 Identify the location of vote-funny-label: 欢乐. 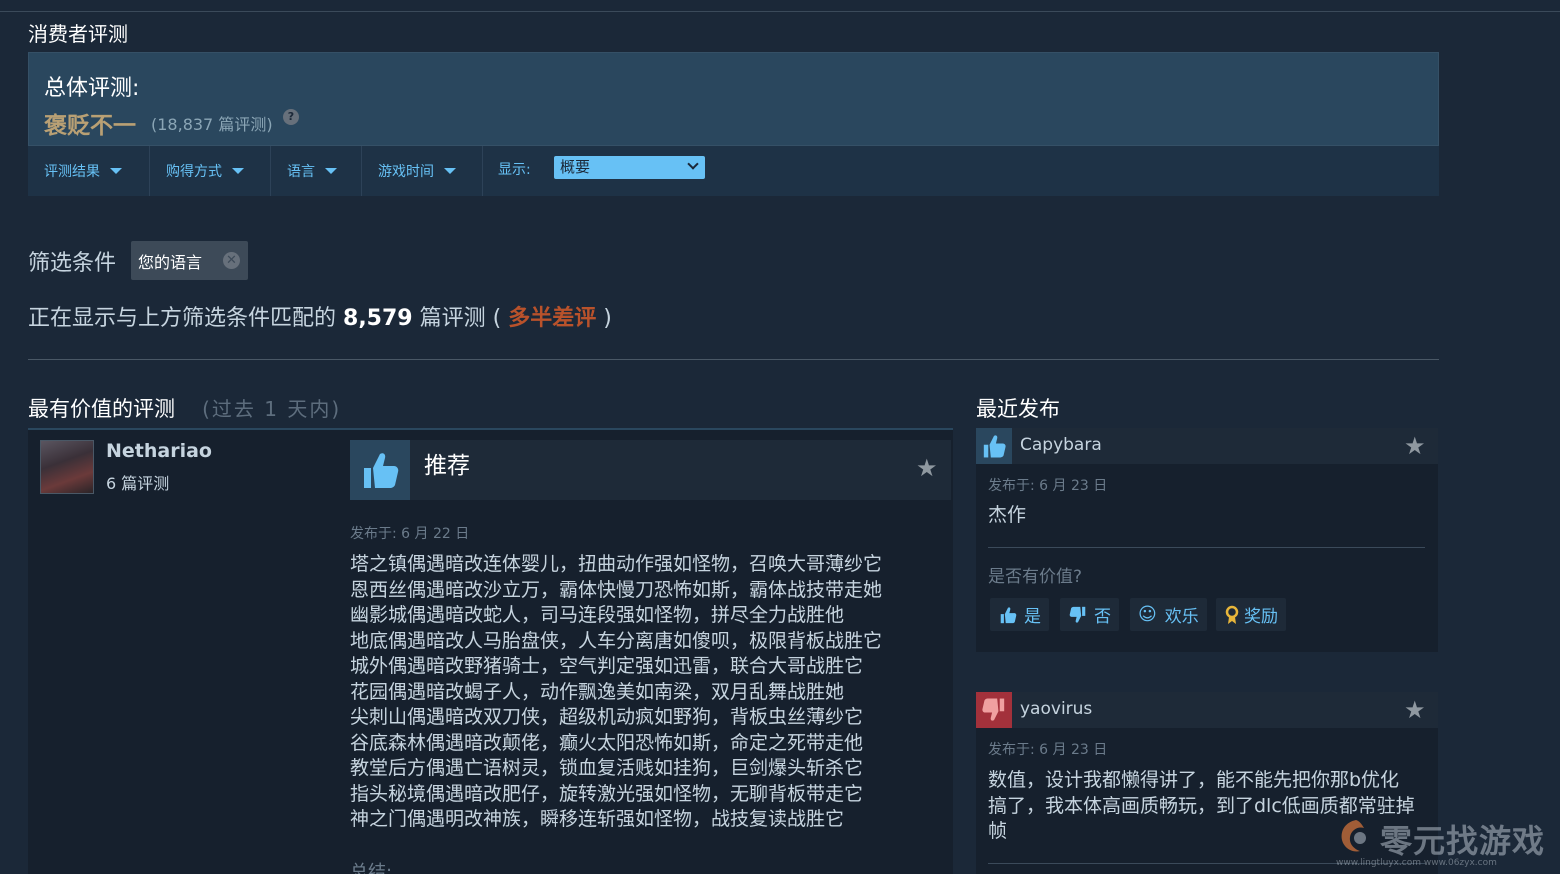
(1181, 617).